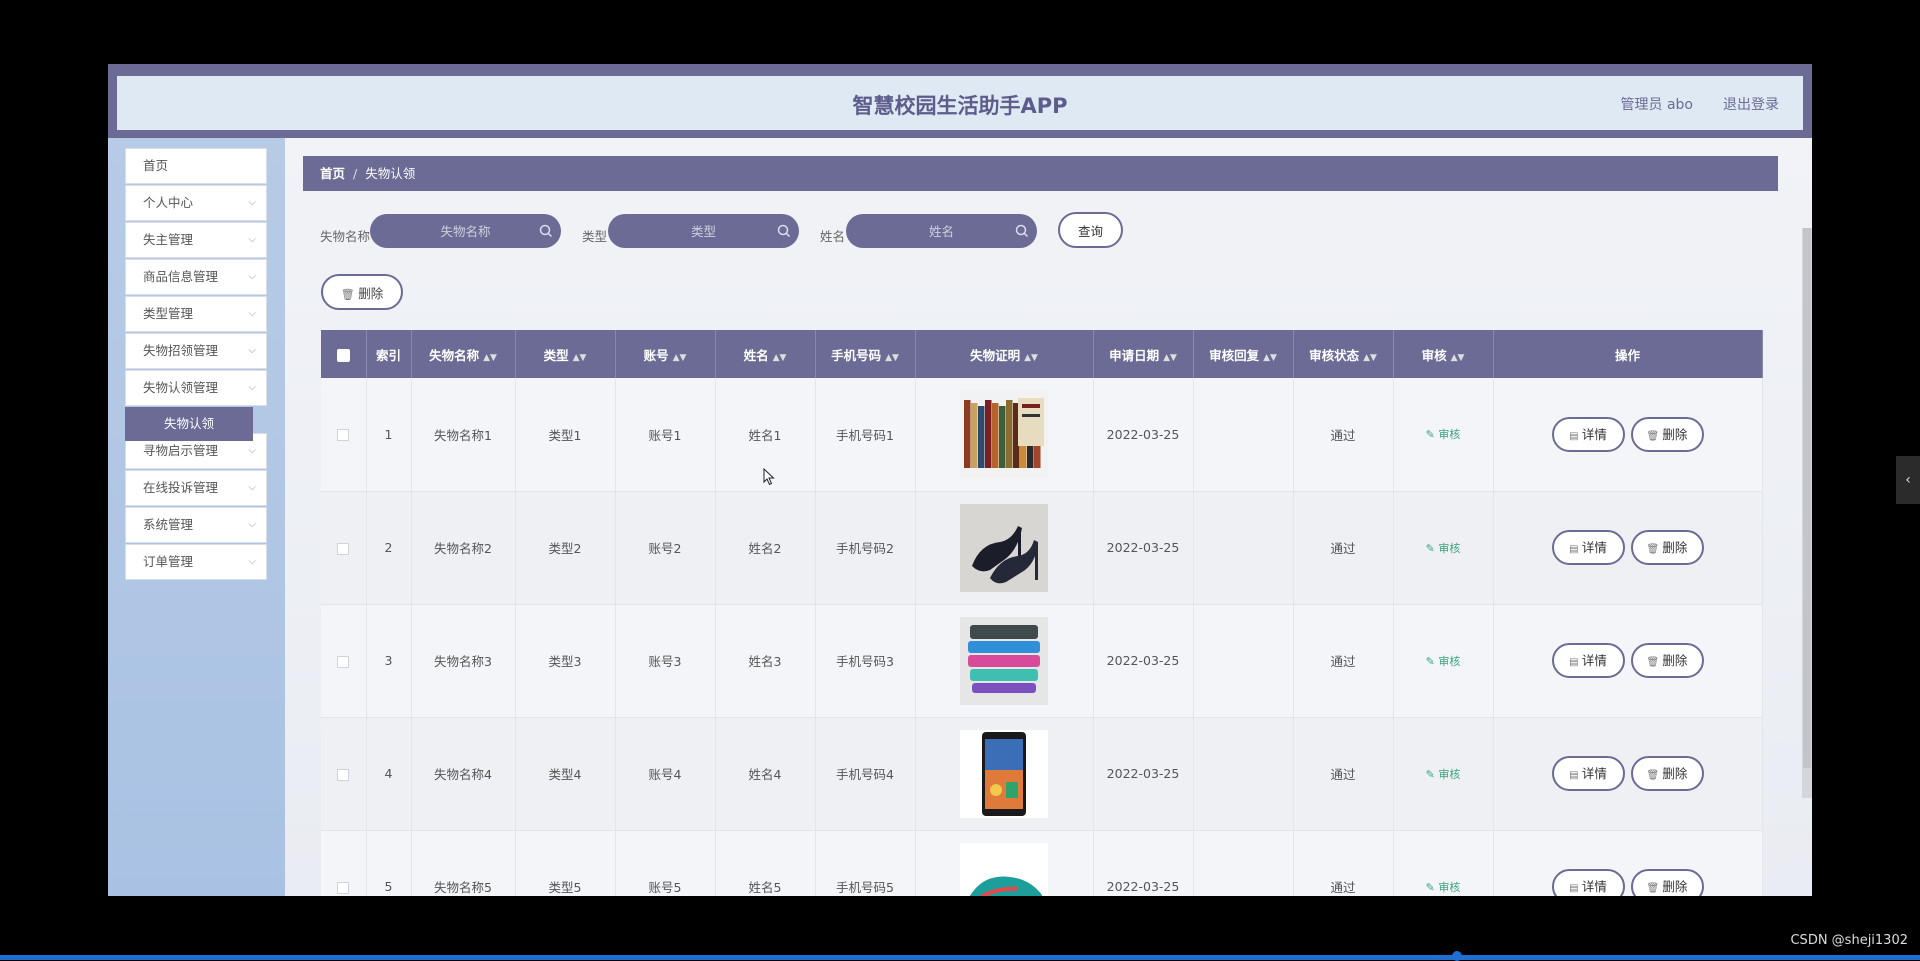  Describe the element at coordinates (665, 435) in the screenshot. I see `cell-account: 账号1` at that location.